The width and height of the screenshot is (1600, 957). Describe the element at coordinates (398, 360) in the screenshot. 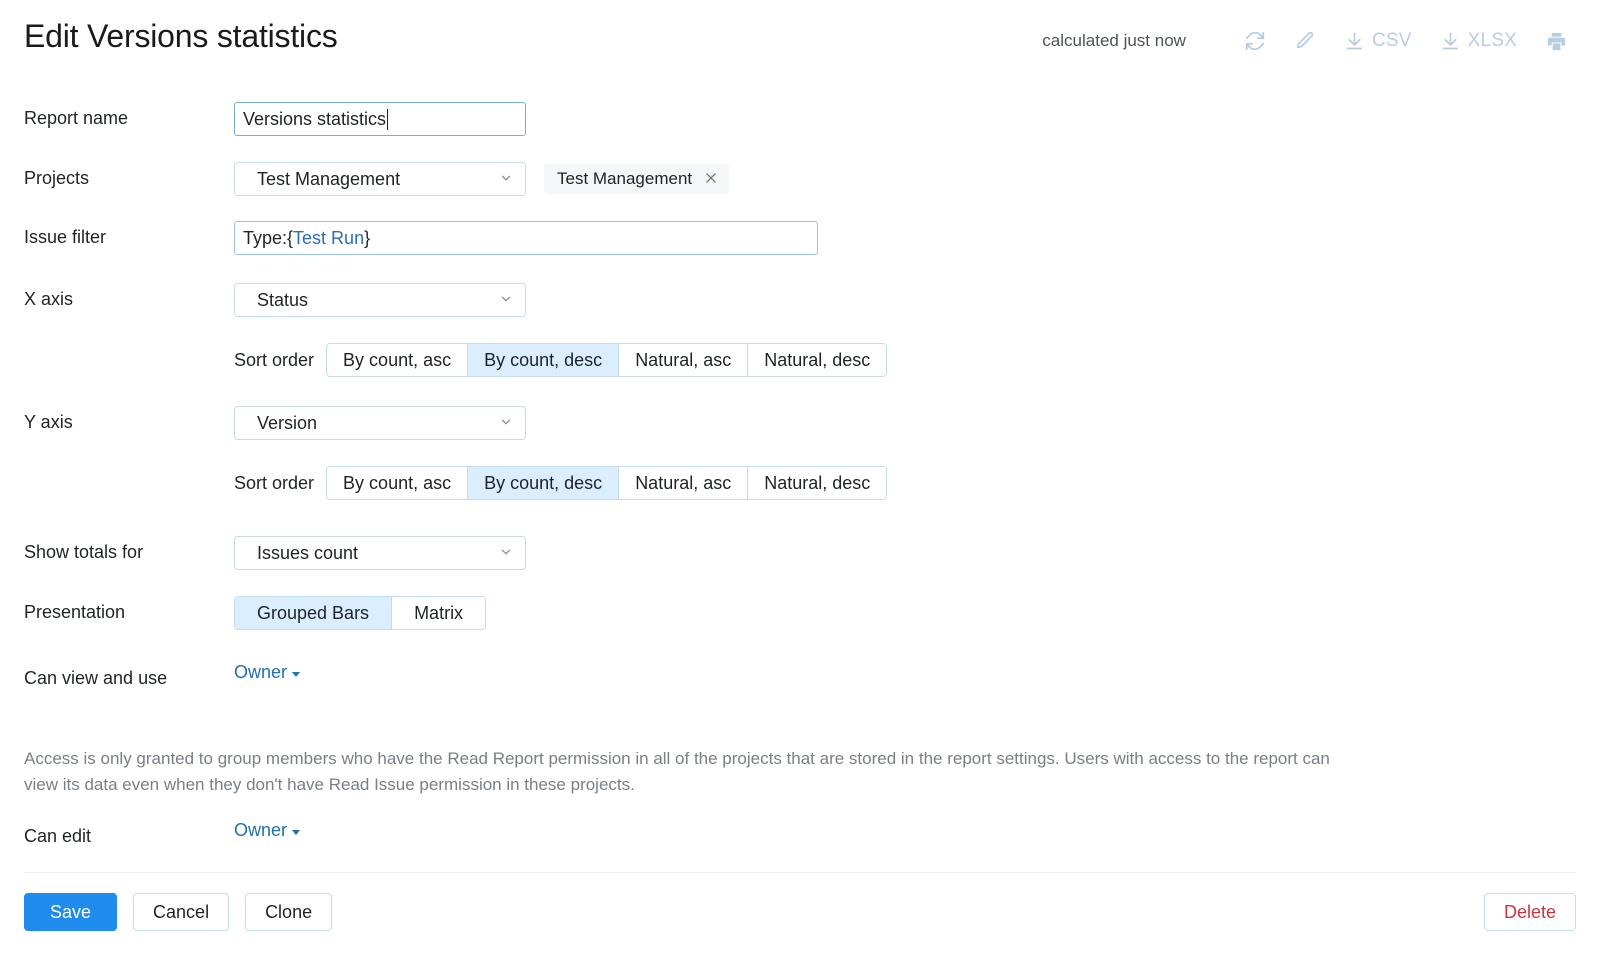

I see `x-sort-by-count-asc: By count, asc` at that location.